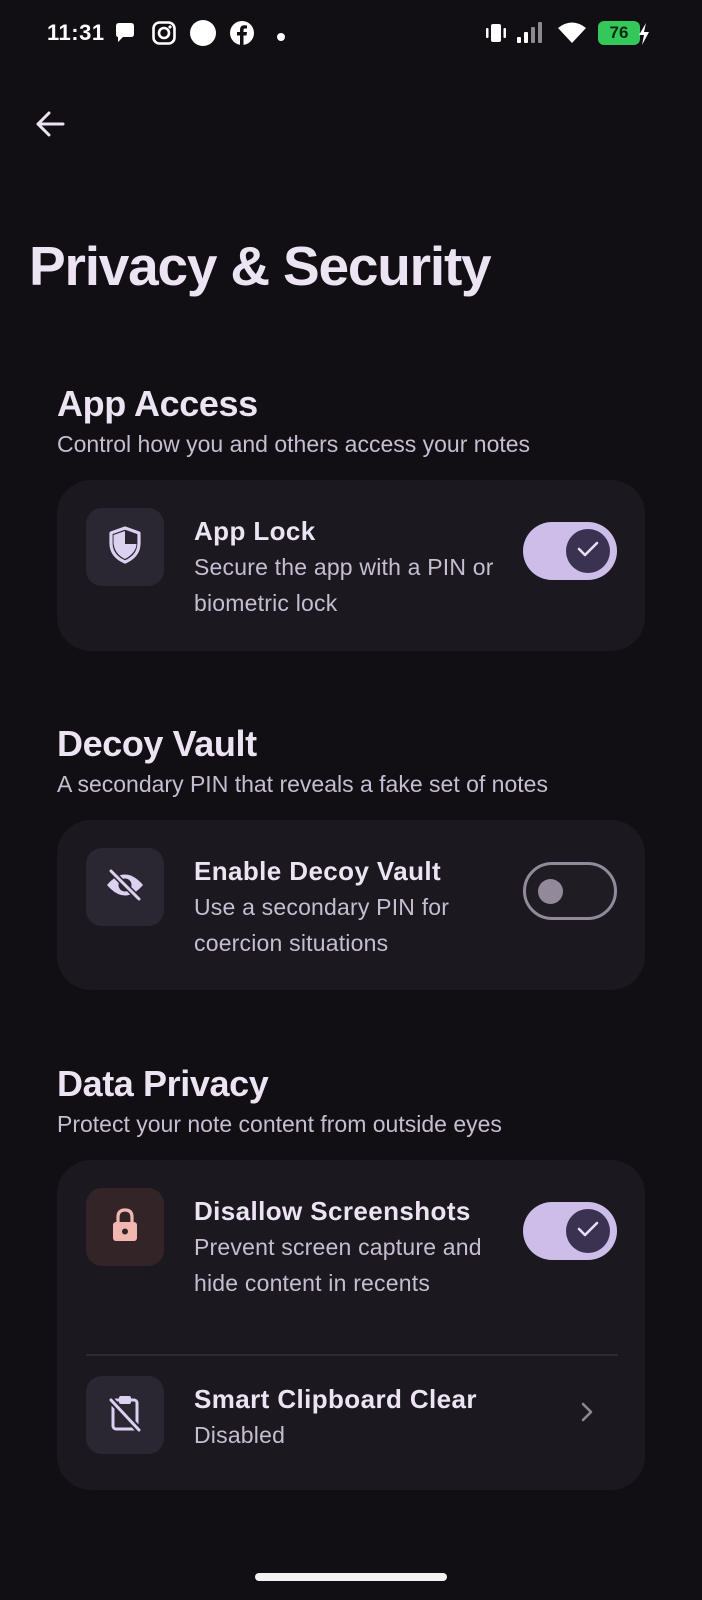 The width and height of the screenshot is (702, 1600). Describe the element at coordinates (644, 36) in the screenshot. I see `charging-bolt-icon` at that location.